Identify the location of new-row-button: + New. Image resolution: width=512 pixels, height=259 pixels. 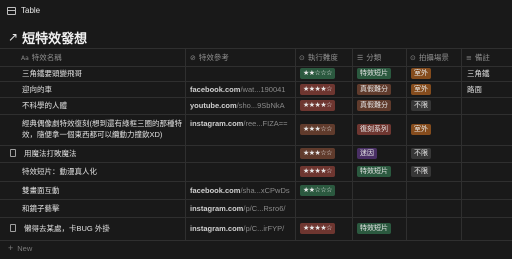
(20, 248).